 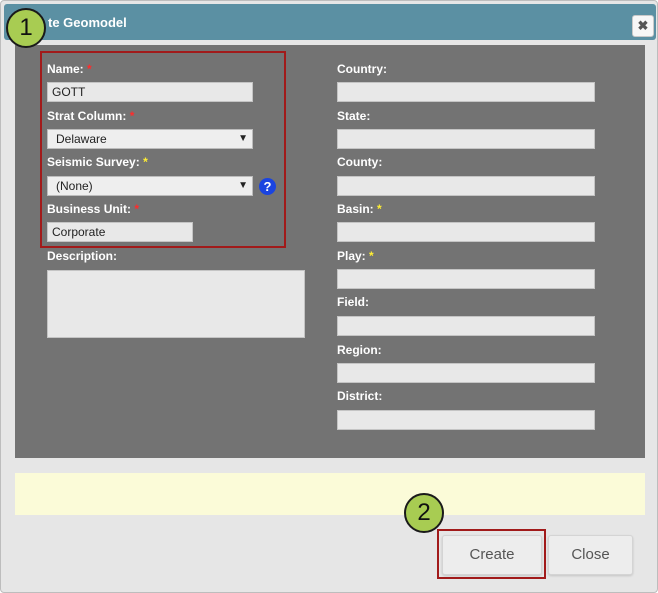 I want to click on message-bar, so click(x=330, y=494).